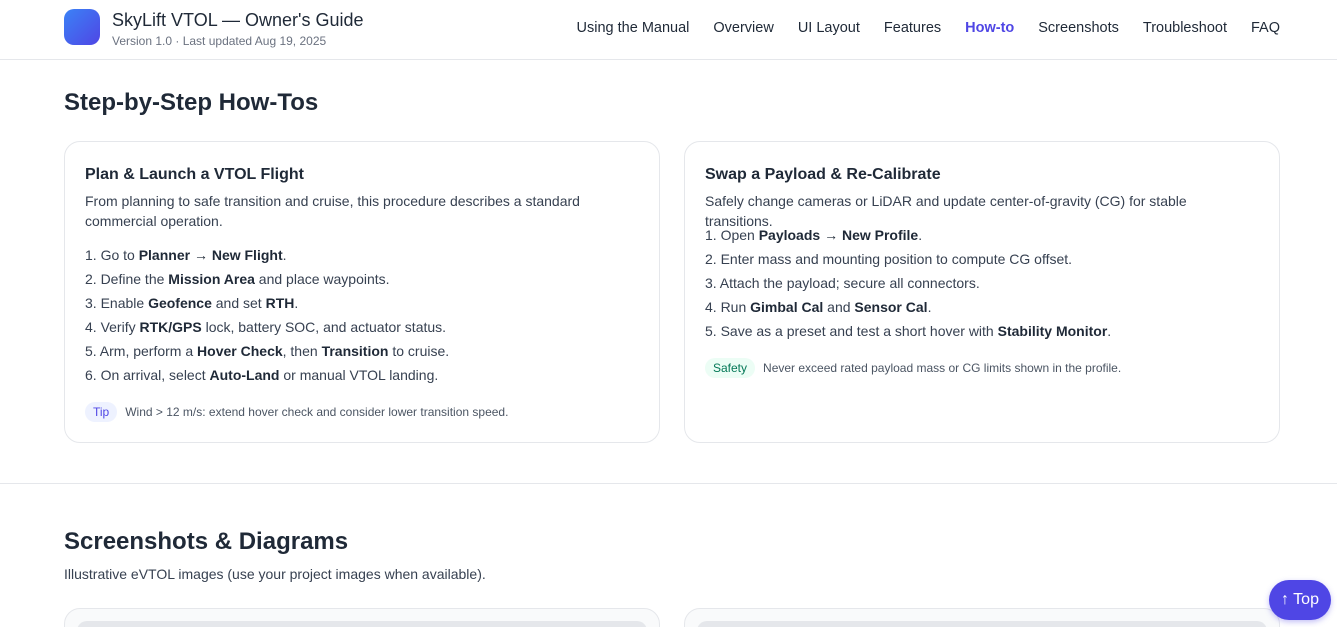  Describe the element at coordinates (240, 351) in the screenshot. I see `step-keyword: Hover Check` at that location.